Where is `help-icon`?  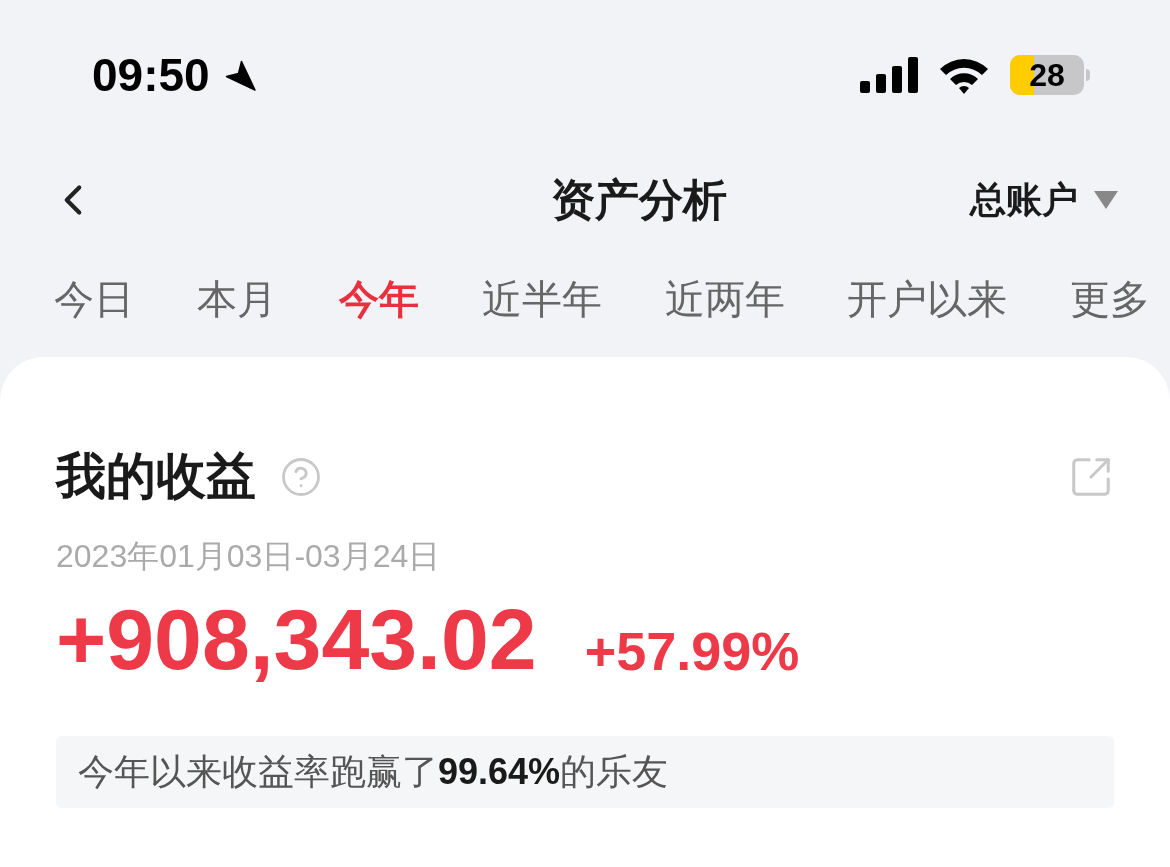
help-icon is located at coordinates (301, 476).